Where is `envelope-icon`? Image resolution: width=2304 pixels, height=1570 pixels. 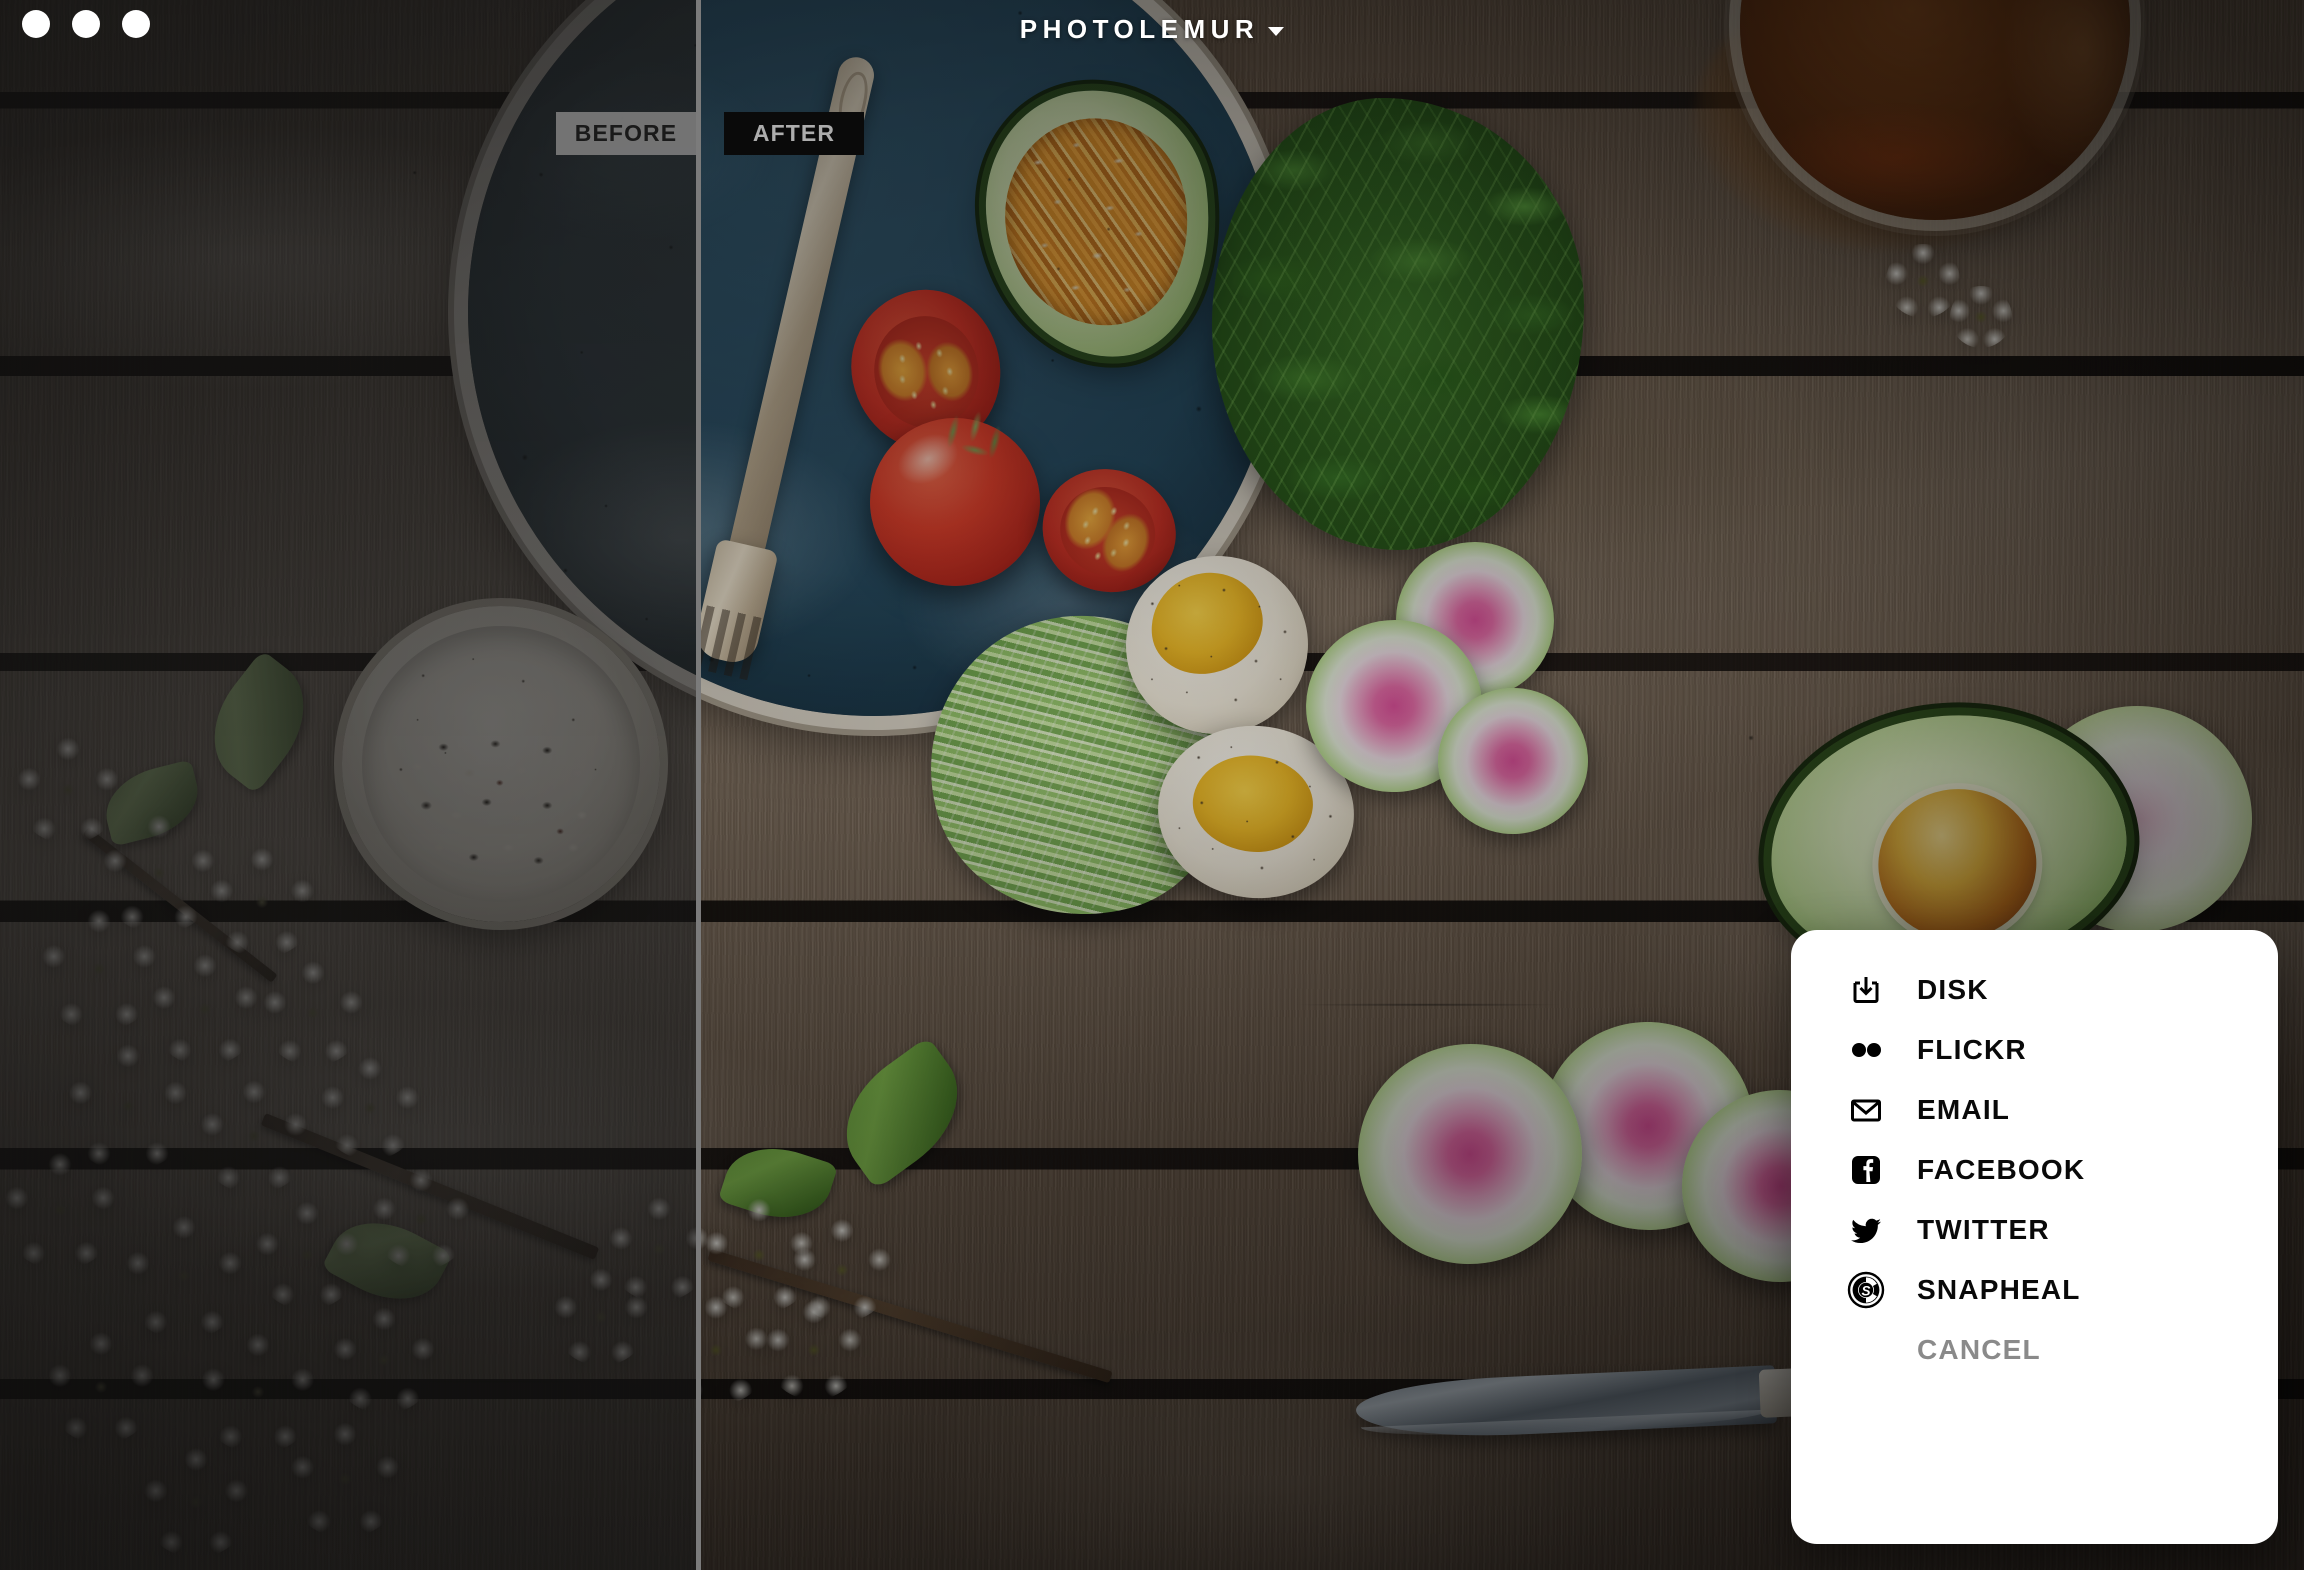
envelope-icon is located at coordinates (1866, 1110).